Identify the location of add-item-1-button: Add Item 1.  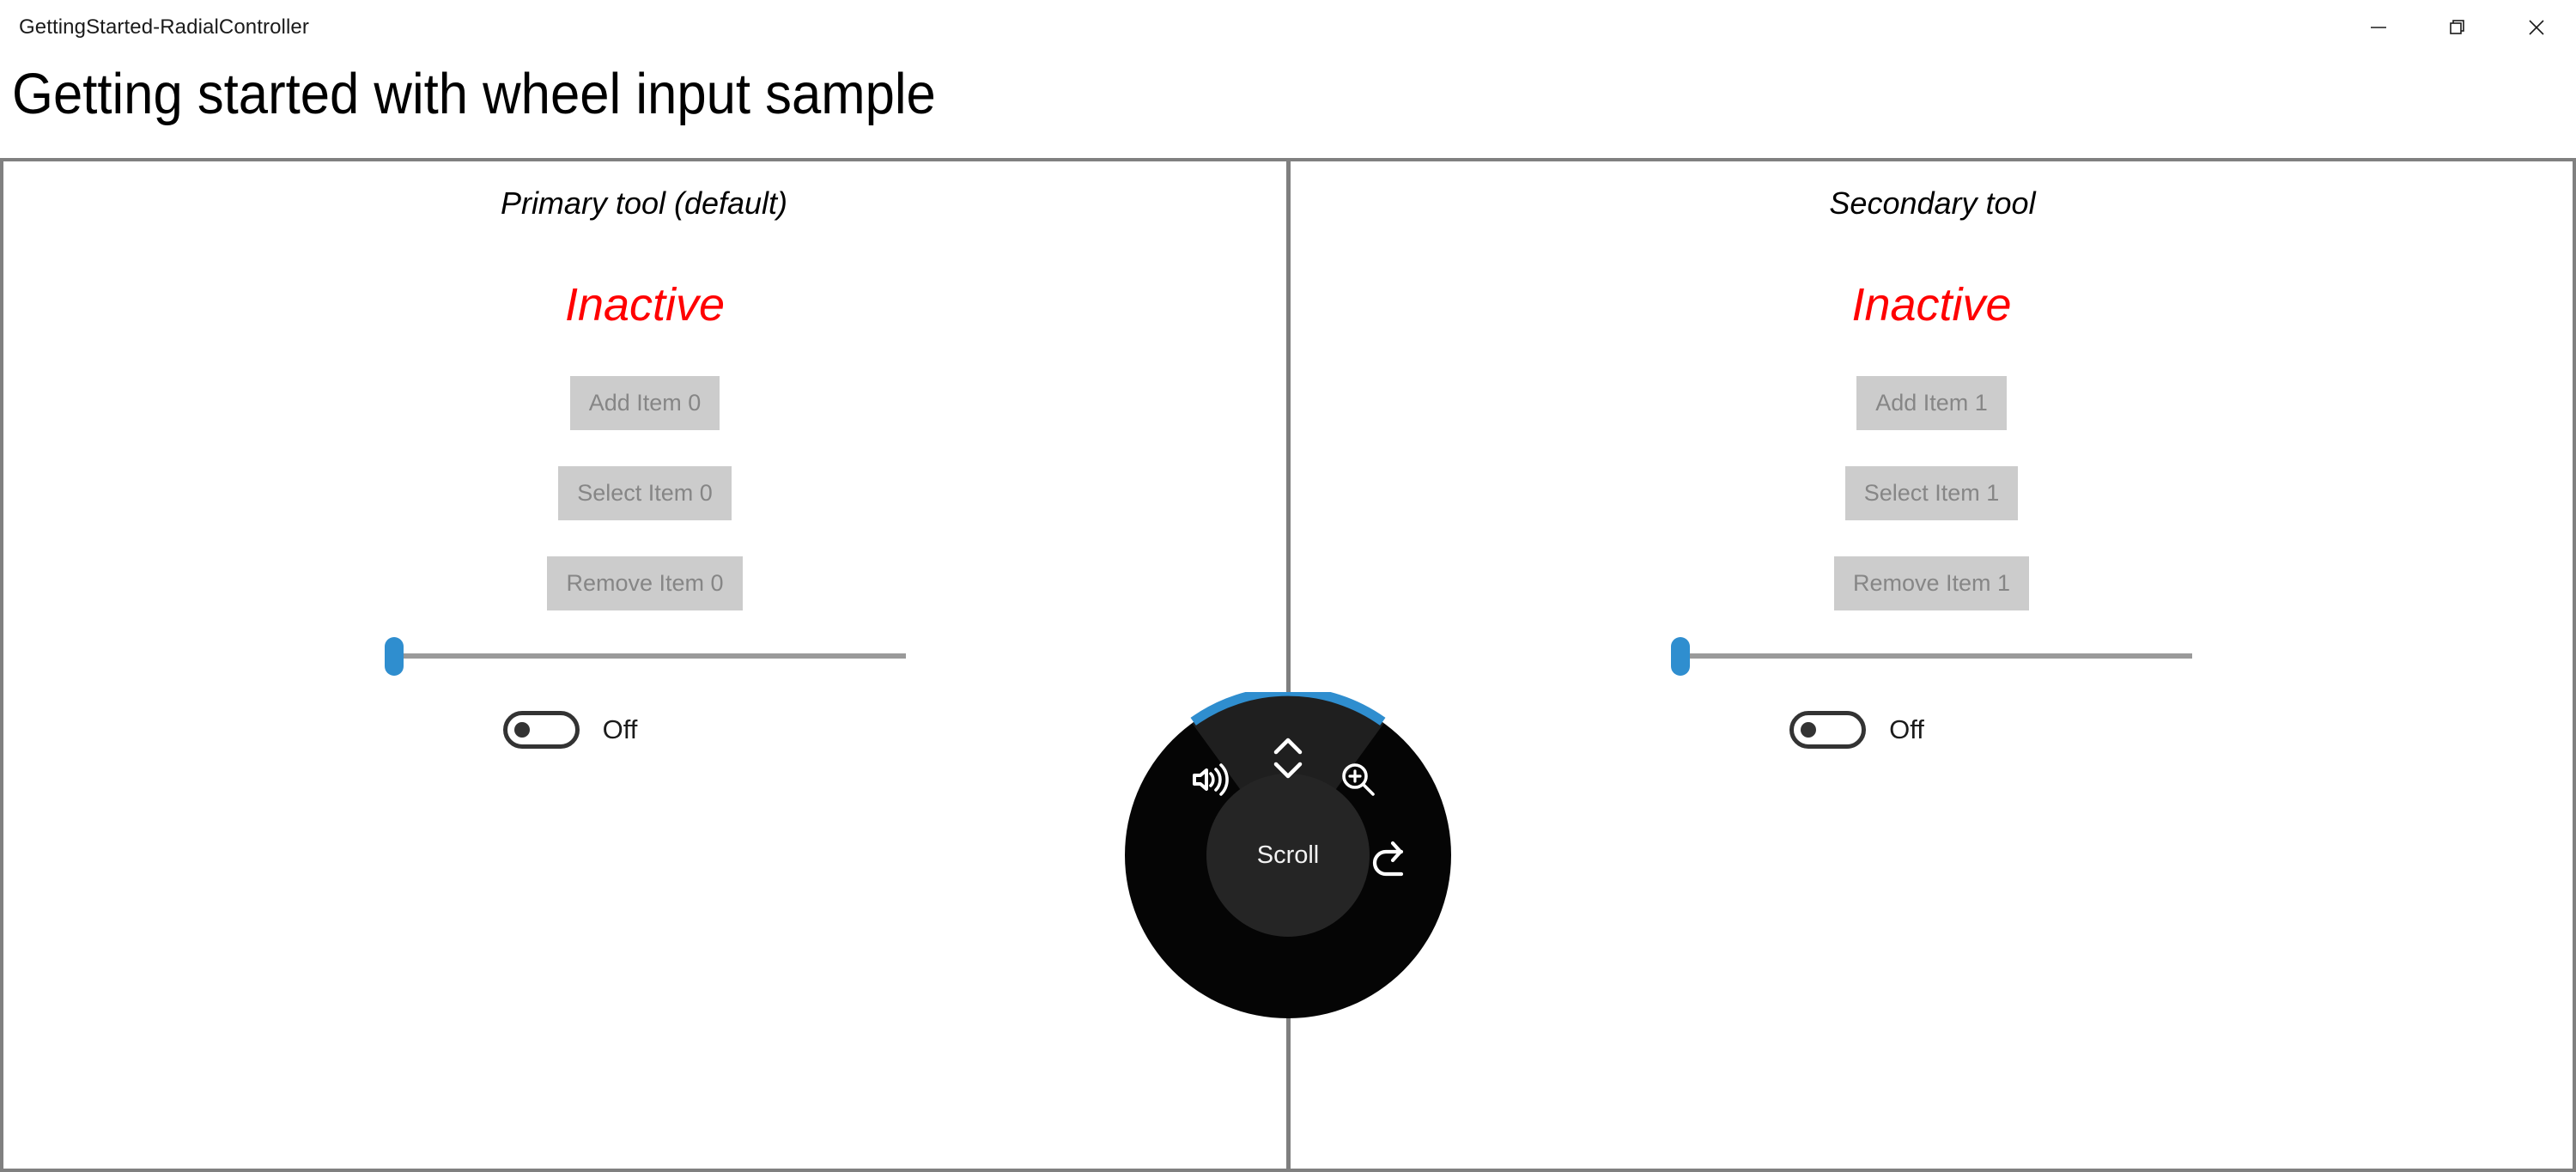
(1931, 403).